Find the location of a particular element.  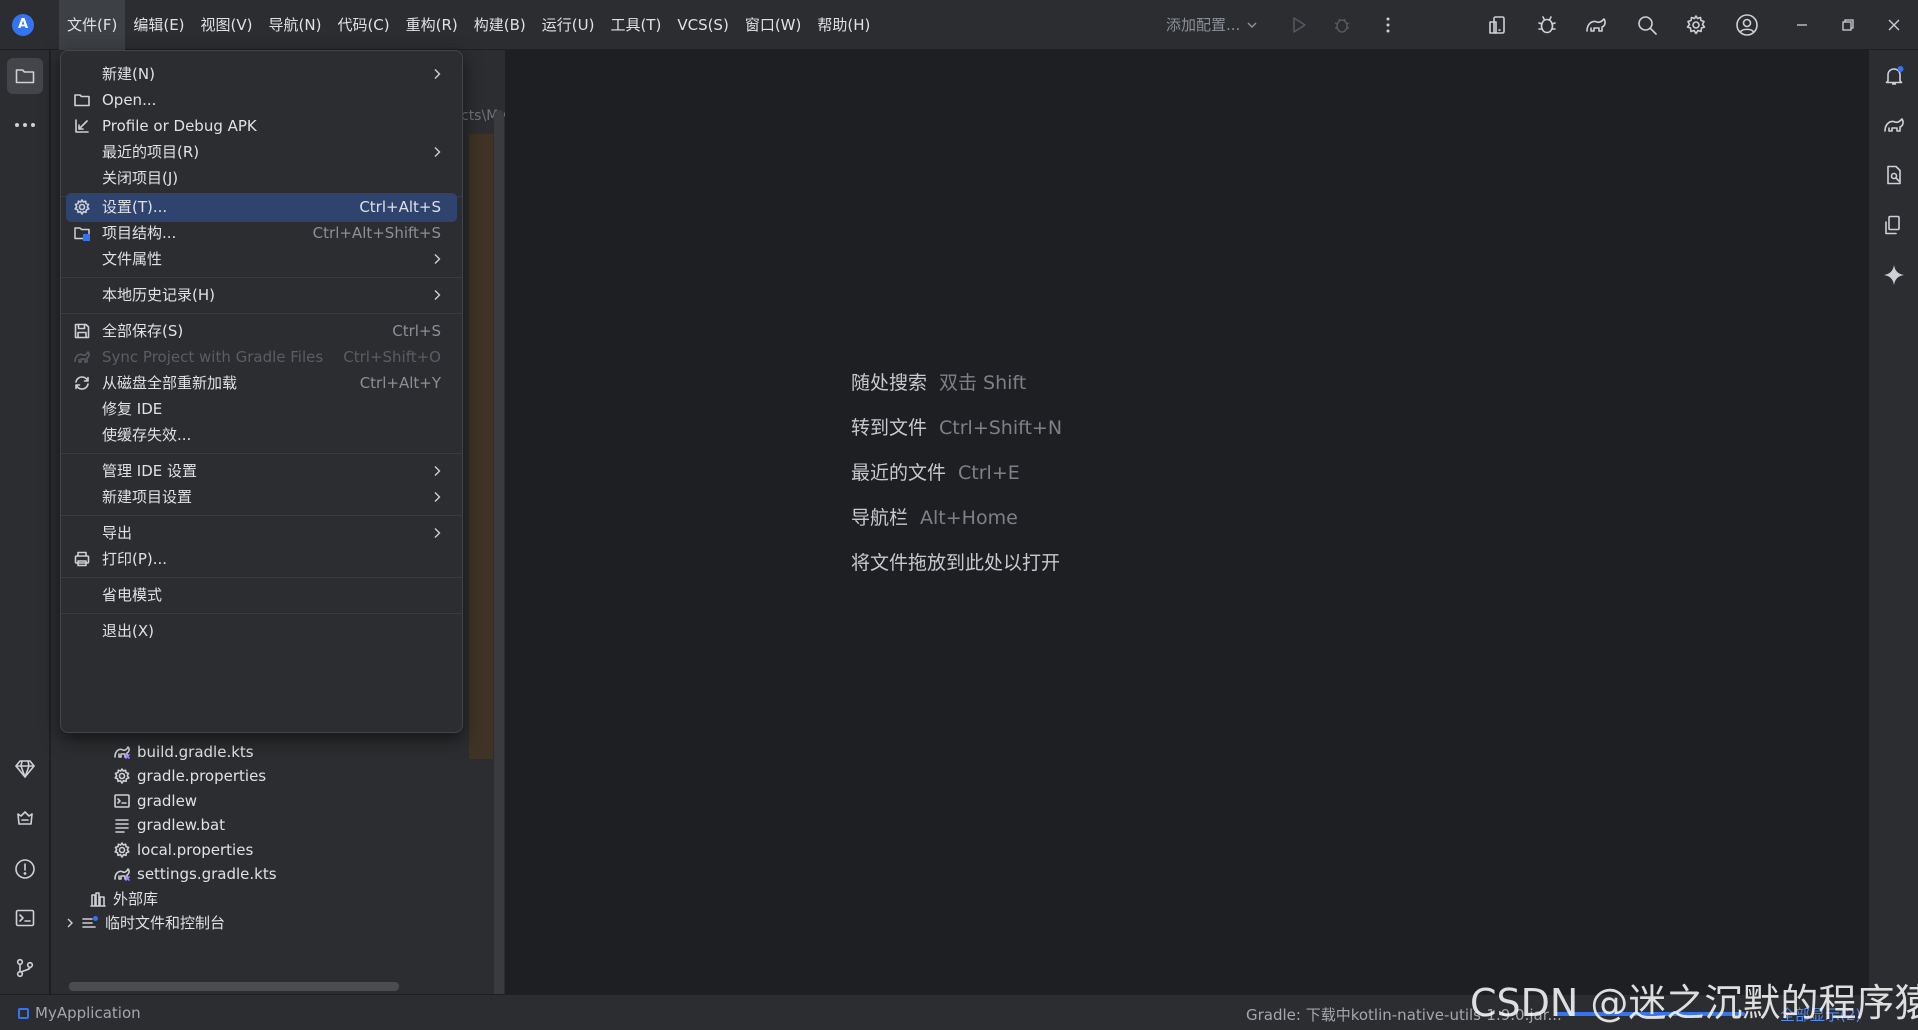

scratches-icon is located at coordinates (90, 923).